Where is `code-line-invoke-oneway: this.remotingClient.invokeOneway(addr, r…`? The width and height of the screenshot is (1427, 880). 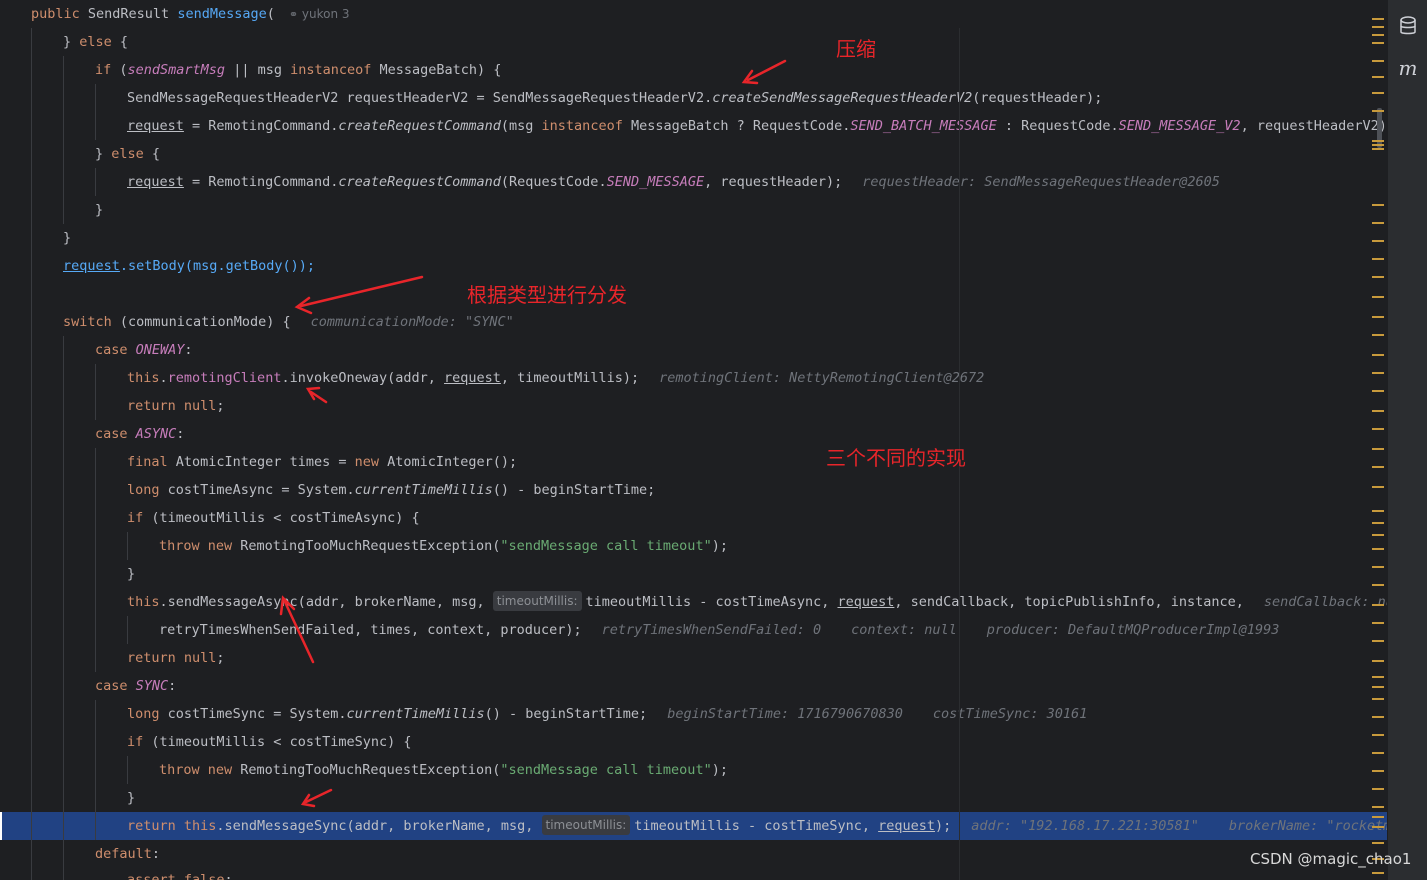
code-line-invoke-oneway: this.remotingClient.invokeOneway(addr, r… is located at coordinates (693, 378).